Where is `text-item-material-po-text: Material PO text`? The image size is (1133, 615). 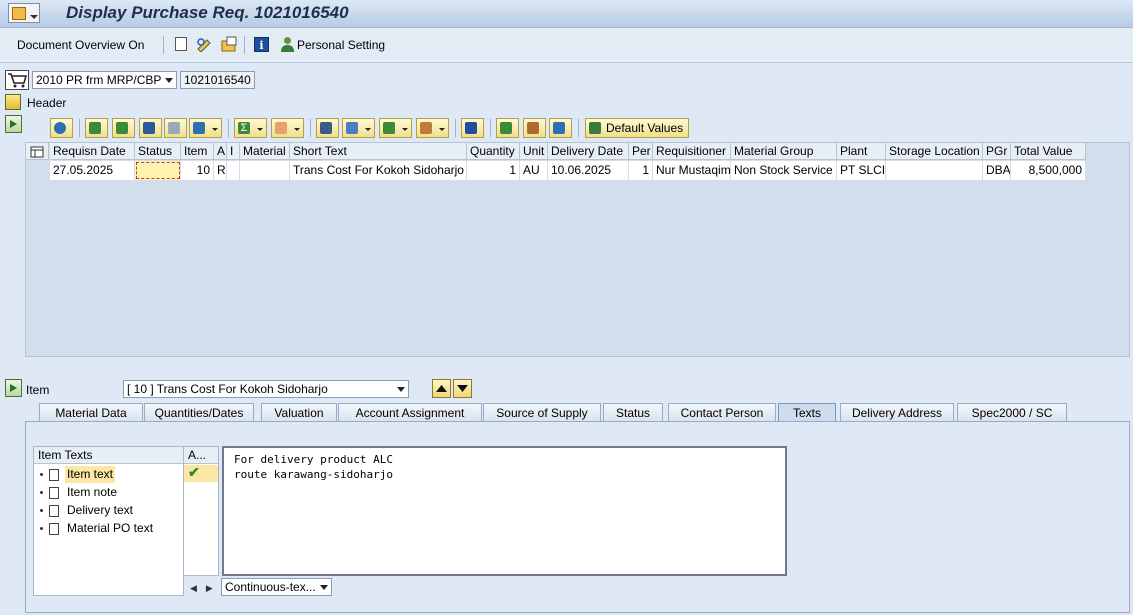 text-item-material-po-text: Material PO text is located at coordinates (97, 528).